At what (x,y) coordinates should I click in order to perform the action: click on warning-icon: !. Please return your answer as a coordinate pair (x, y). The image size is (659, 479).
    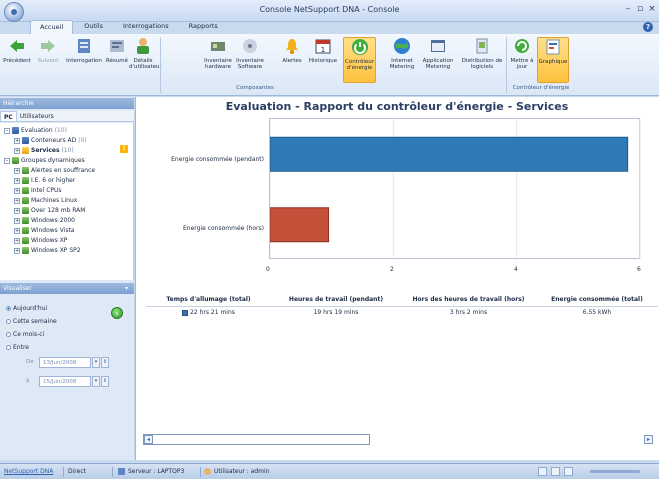
    Looking at the image, I should click on (124, 149).